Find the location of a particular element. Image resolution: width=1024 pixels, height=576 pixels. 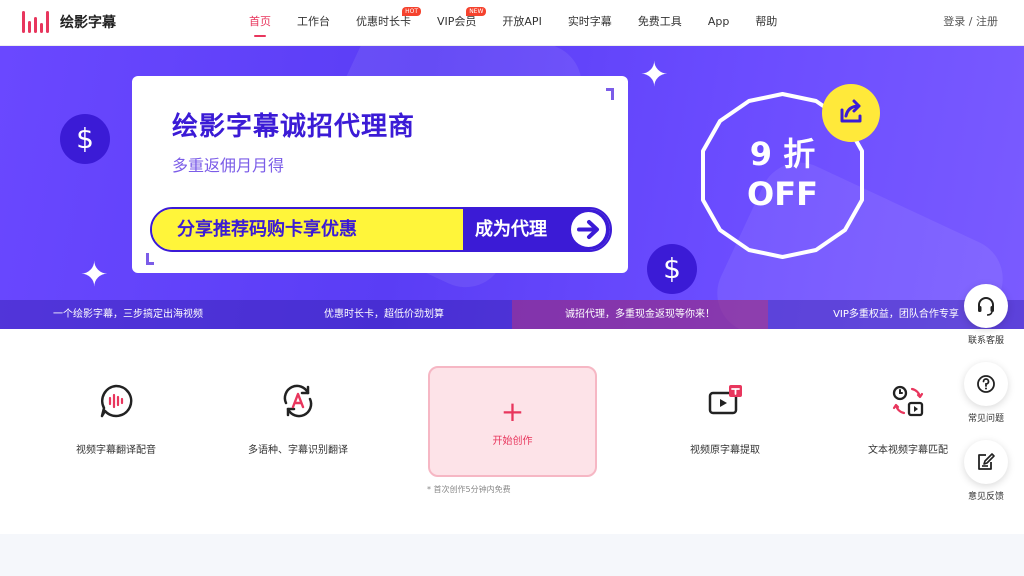

headset-icon is located at coordinates (986, 306).